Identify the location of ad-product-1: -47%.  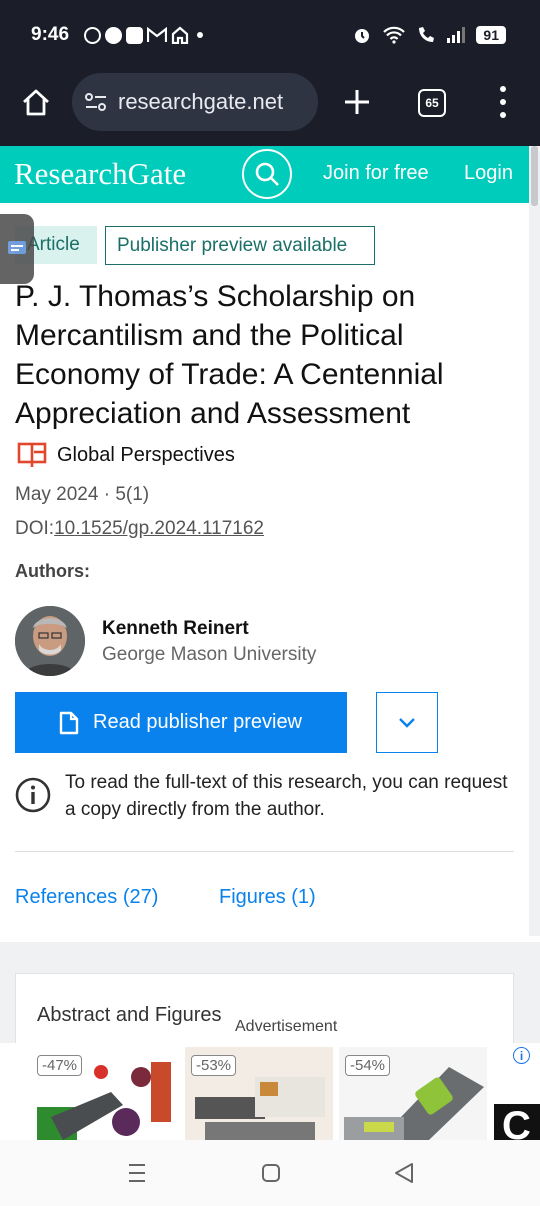
(105, 1093).